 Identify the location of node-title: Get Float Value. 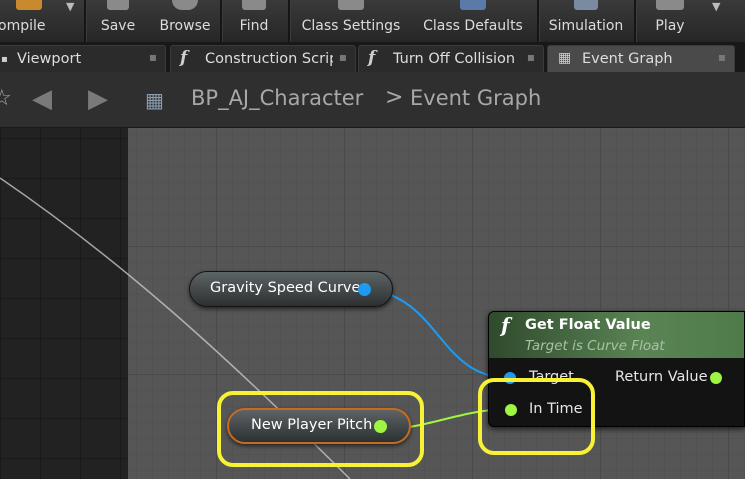
(588, 325).